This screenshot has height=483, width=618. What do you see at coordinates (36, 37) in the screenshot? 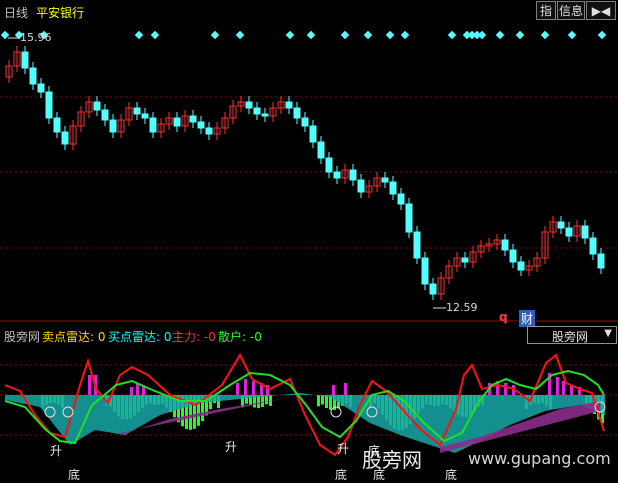
I see `high-price-label: 15.96` at bounding box center [36, 37].